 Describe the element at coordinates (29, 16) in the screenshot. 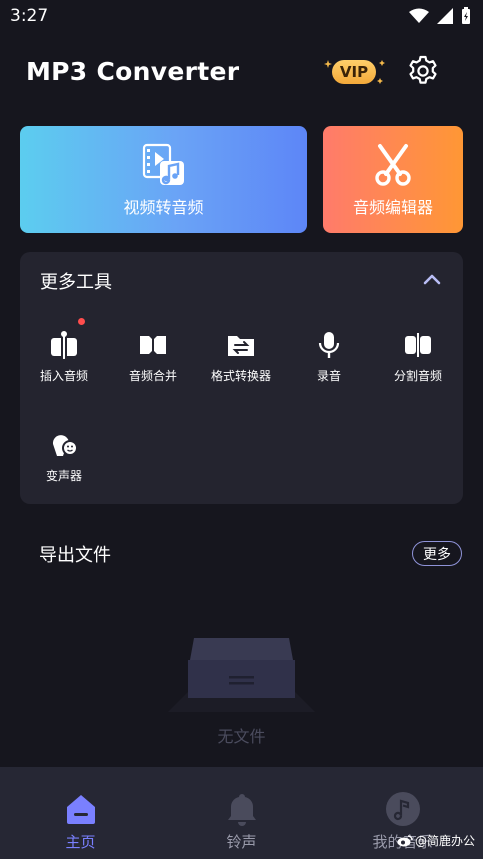

I see `status-time: 3:27` at that location.